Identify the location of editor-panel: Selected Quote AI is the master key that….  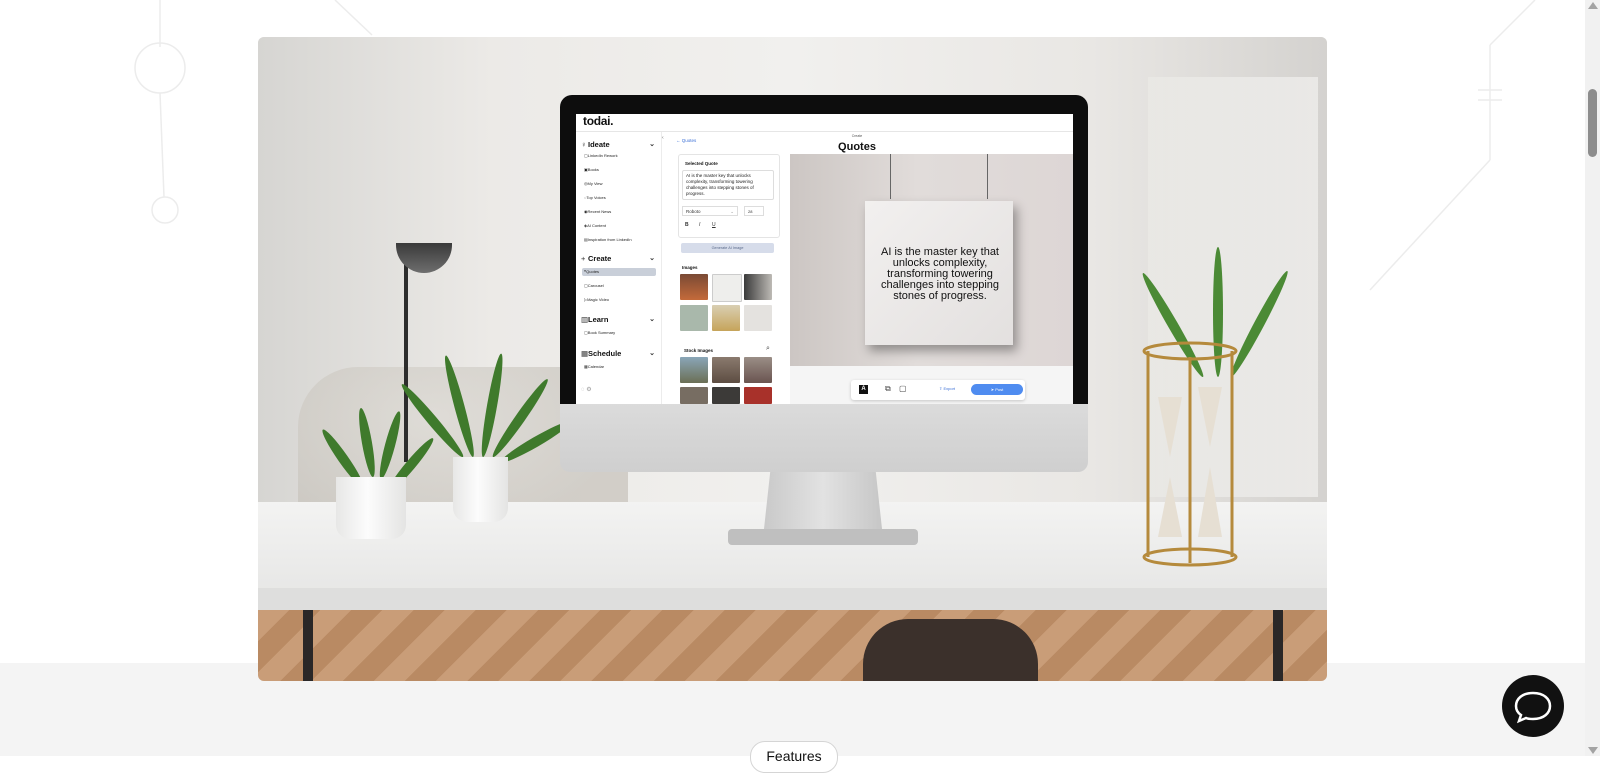
(730, 279).